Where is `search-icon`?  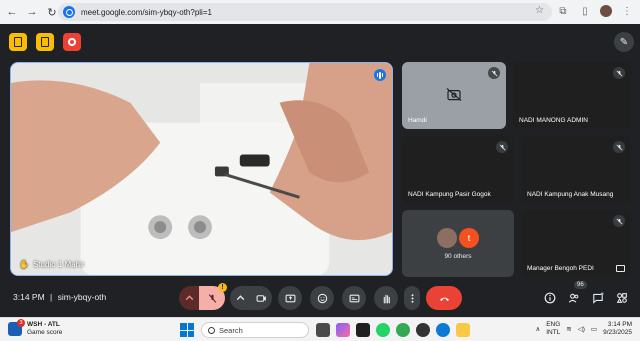
search-icon is located at coordinates (211, 330).